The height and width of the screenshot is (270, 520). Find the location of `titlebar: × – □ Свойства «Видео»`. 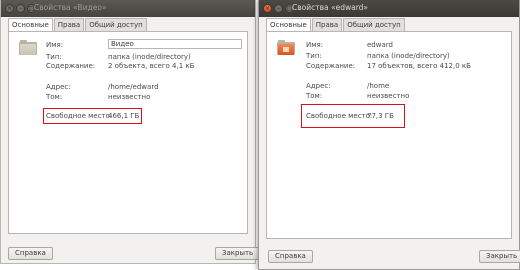

titlebar: × – □ Свойства «Видео» is located at coordinates (128, 8).